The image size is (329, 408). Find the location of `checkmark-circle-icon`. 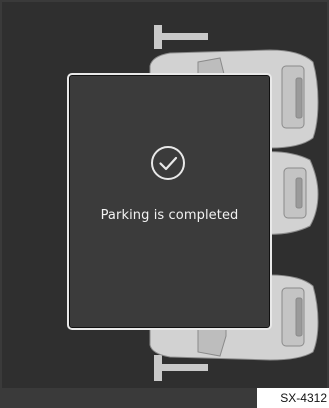

checkmark-circle-icon is located at coordinates (168, 163).